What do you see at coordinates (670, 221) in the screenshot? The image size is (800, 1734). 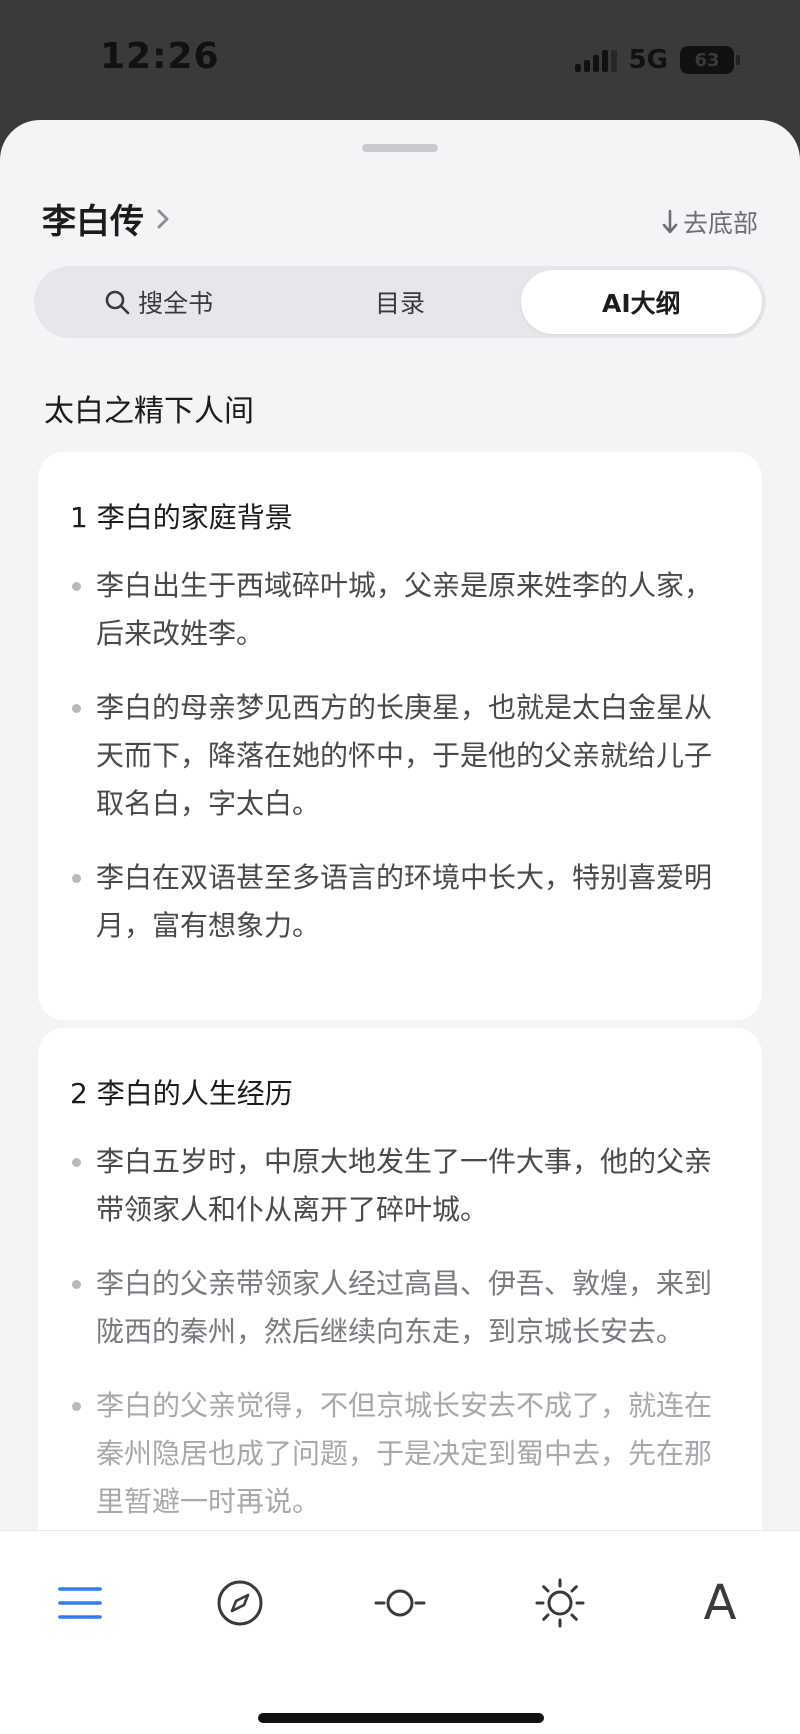 I see `arrow-down-icon` at bounding box center [670, 221].